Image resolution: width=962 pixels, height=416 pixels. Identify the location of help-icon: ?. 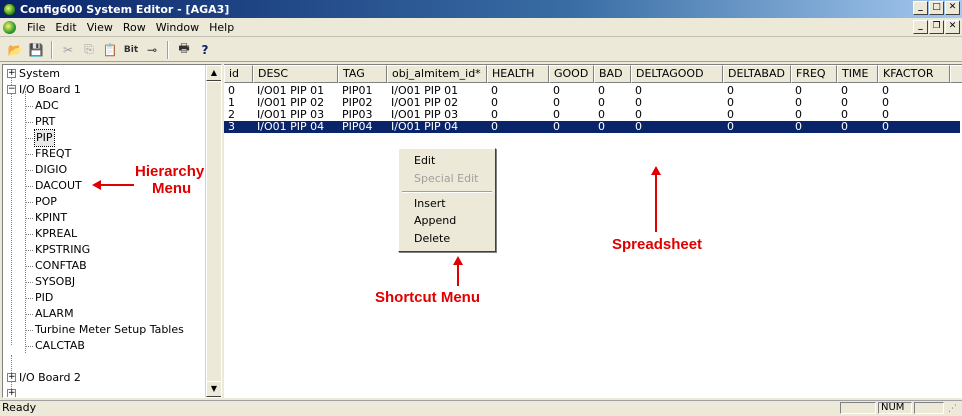
(205, 50).